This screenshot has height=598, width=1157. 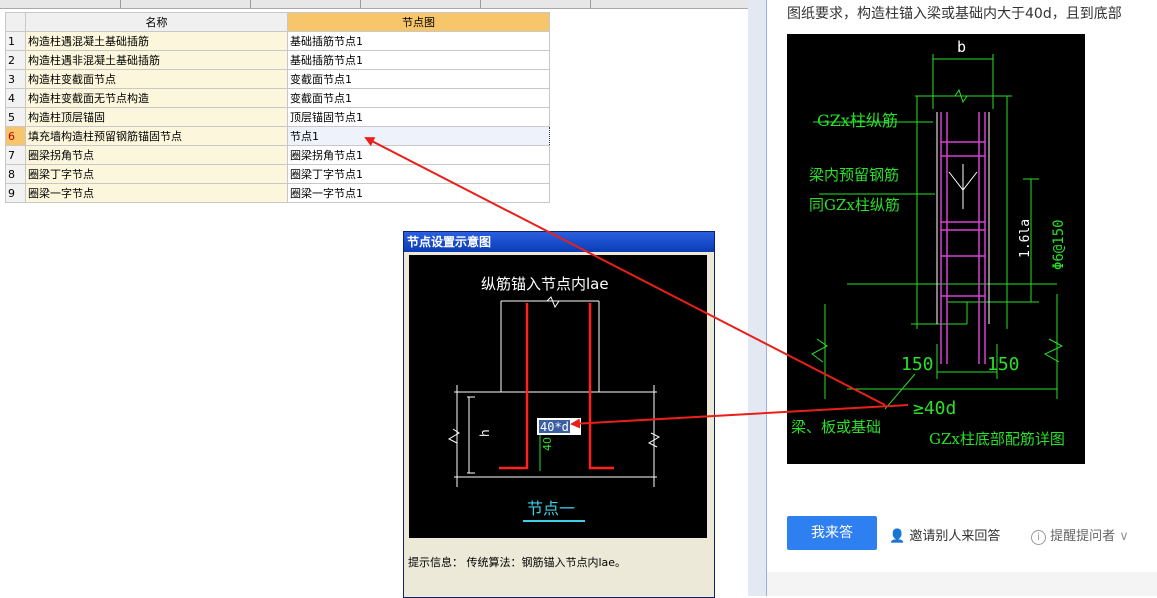 What do you see at coordinates (156, 117) in the screenshot?
I see `cell-name: 构造柱顶层锚固` at bounding box center [156, 117].